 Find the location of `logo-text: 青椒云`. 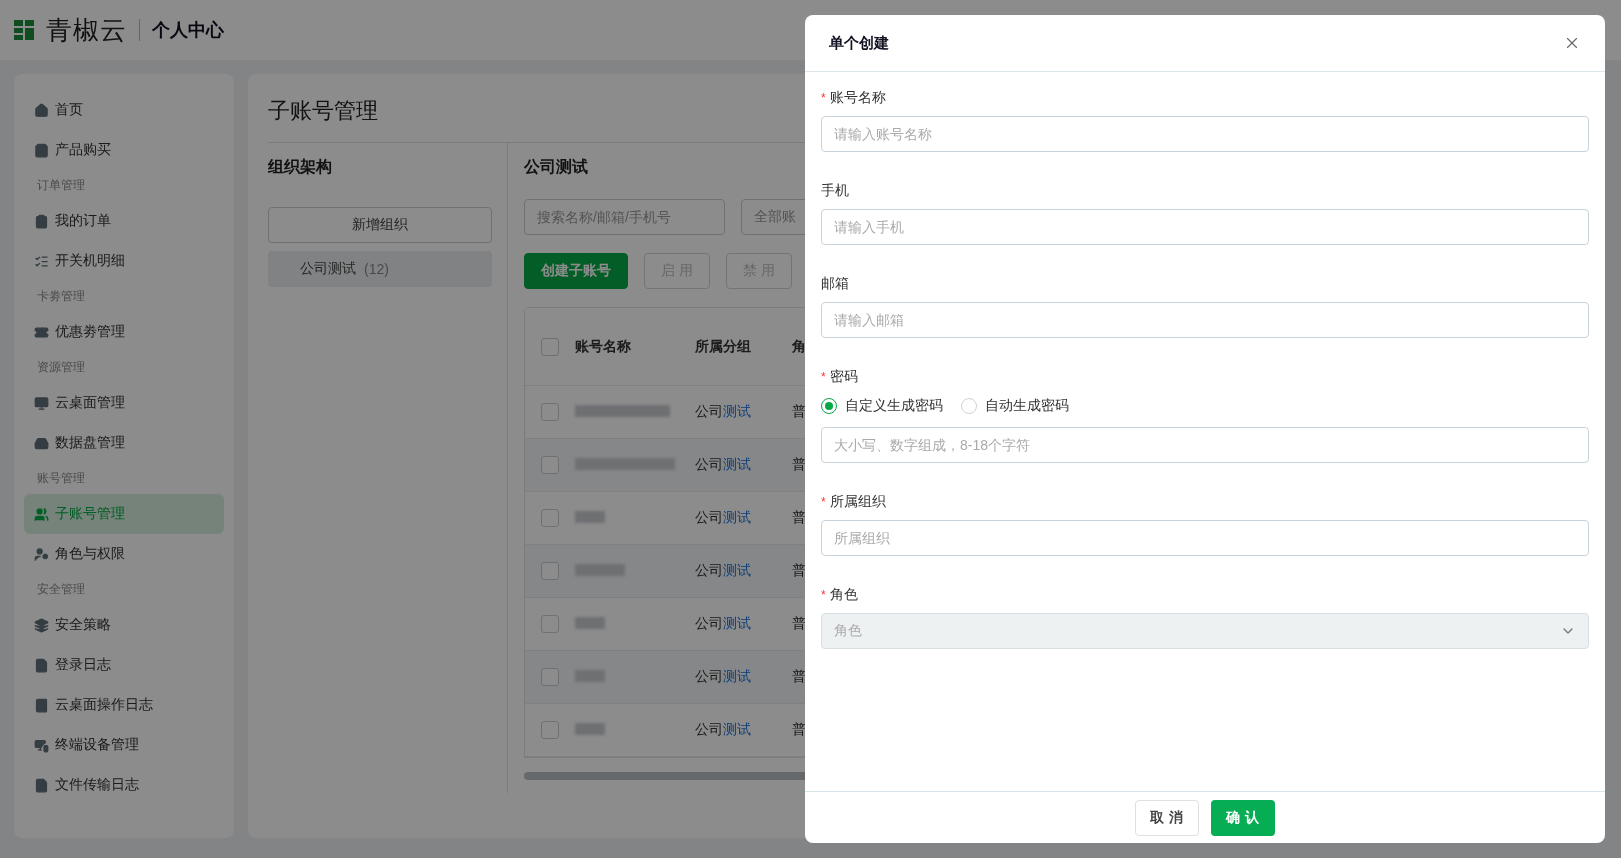

logo-text: 青椒云 is located at coordinates (86, 30).